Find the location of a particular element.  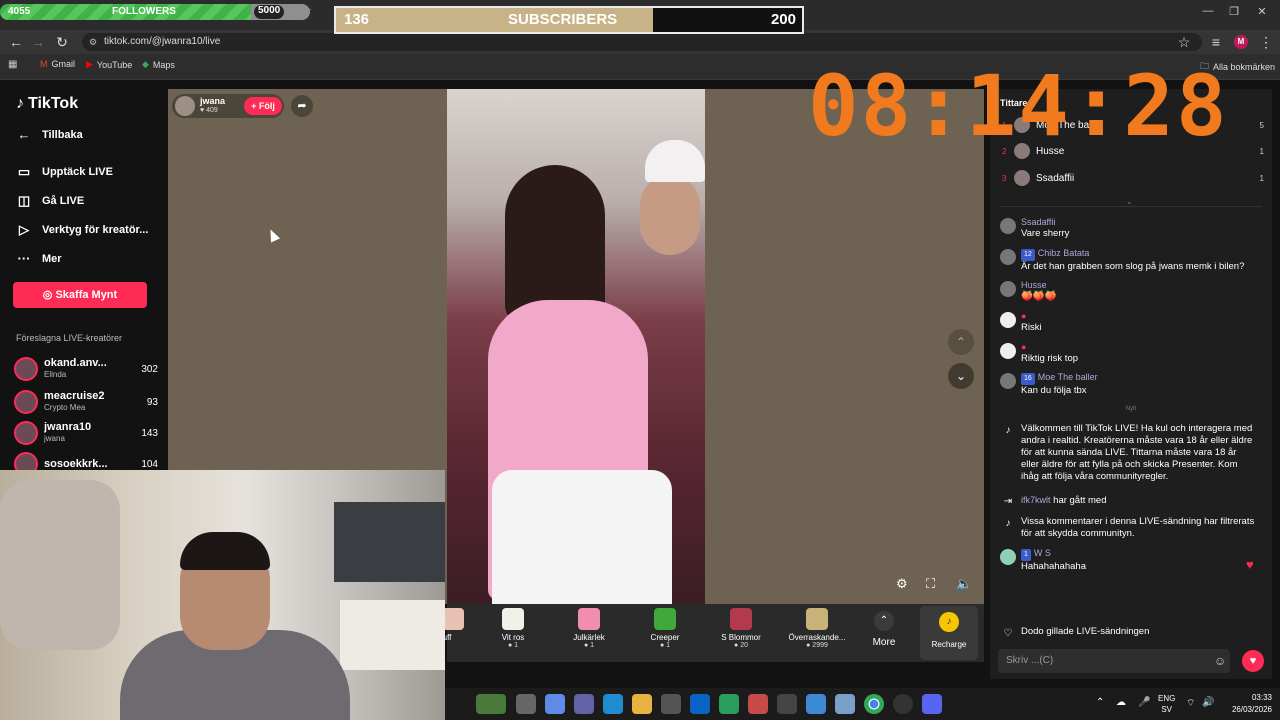

profile-avatar: M is located at coordinates (1241, 42).